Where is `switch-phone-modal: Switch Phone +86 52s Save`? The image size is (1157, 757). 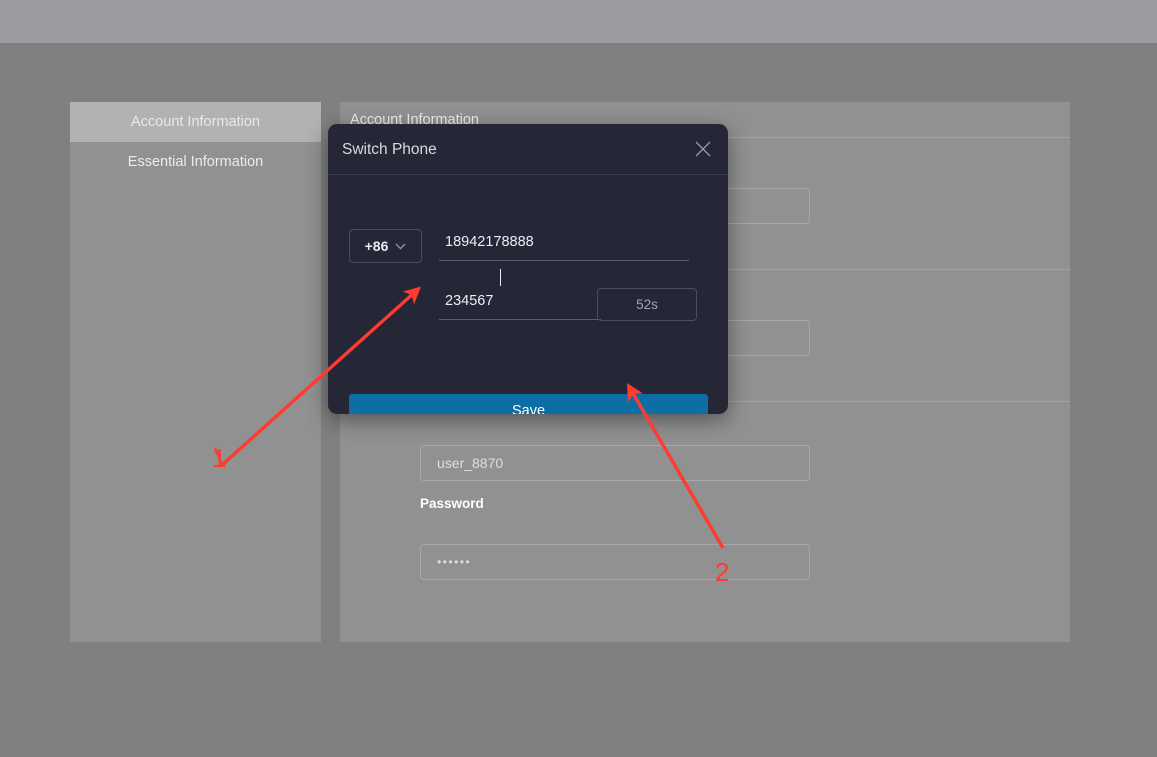
switch-phone-modal: Switch Phone +86 52s Save is located at coordinates (528, 269).